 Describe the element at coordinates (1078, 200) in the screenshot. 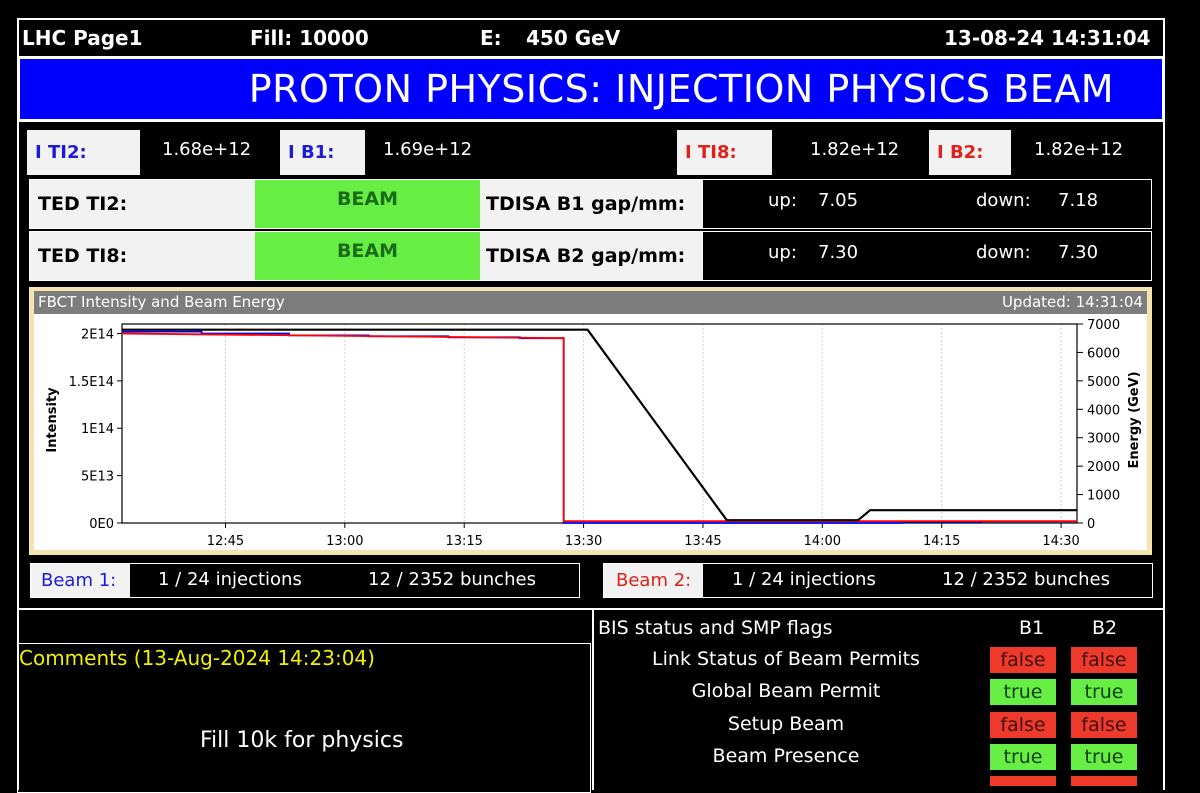

I see `tdisa-b1-down-value: 7.18` at that location.